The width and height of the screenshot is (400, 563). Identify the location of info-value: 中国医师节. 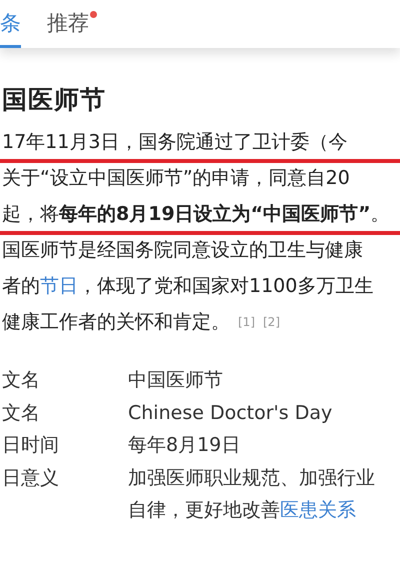
(176, 380).